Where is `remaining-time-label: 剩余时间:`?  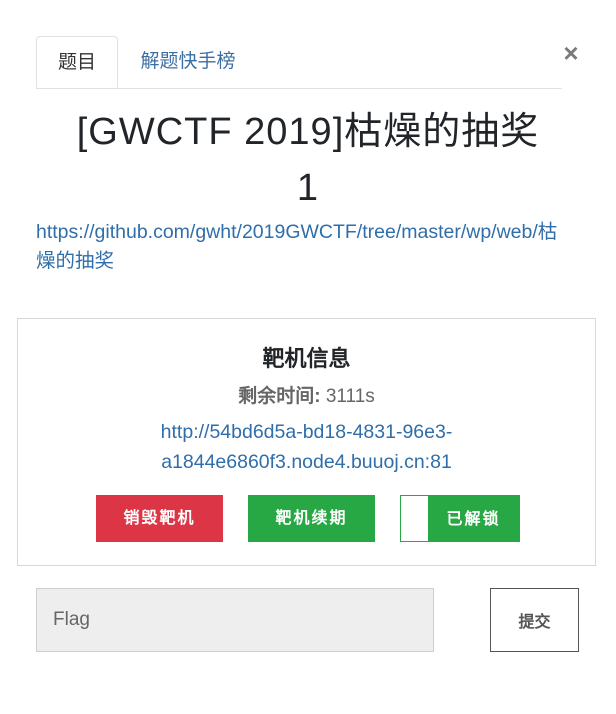
remaining-time-label: 剩余时间: is located at coordinates (279, 396).